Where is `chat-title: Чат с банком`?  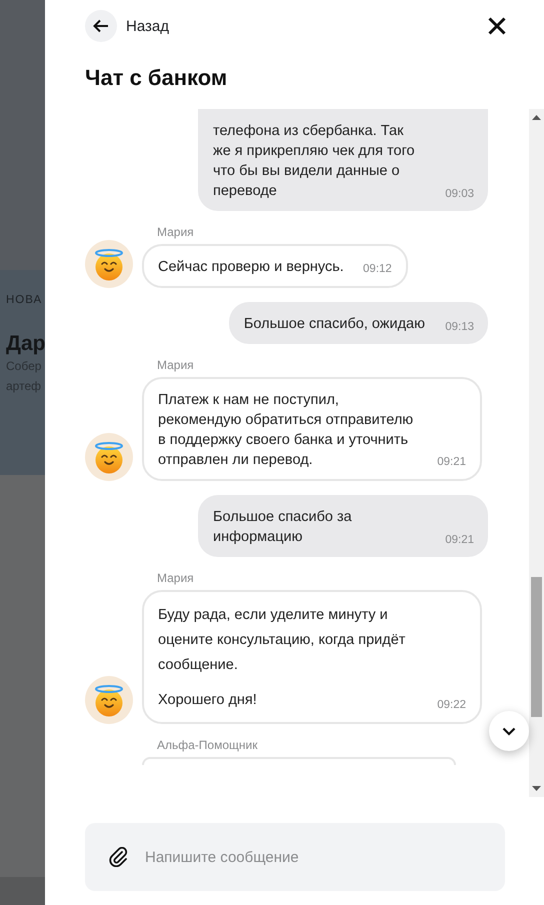
chat-title: Чат с банком is located at coordinates (156, 78).